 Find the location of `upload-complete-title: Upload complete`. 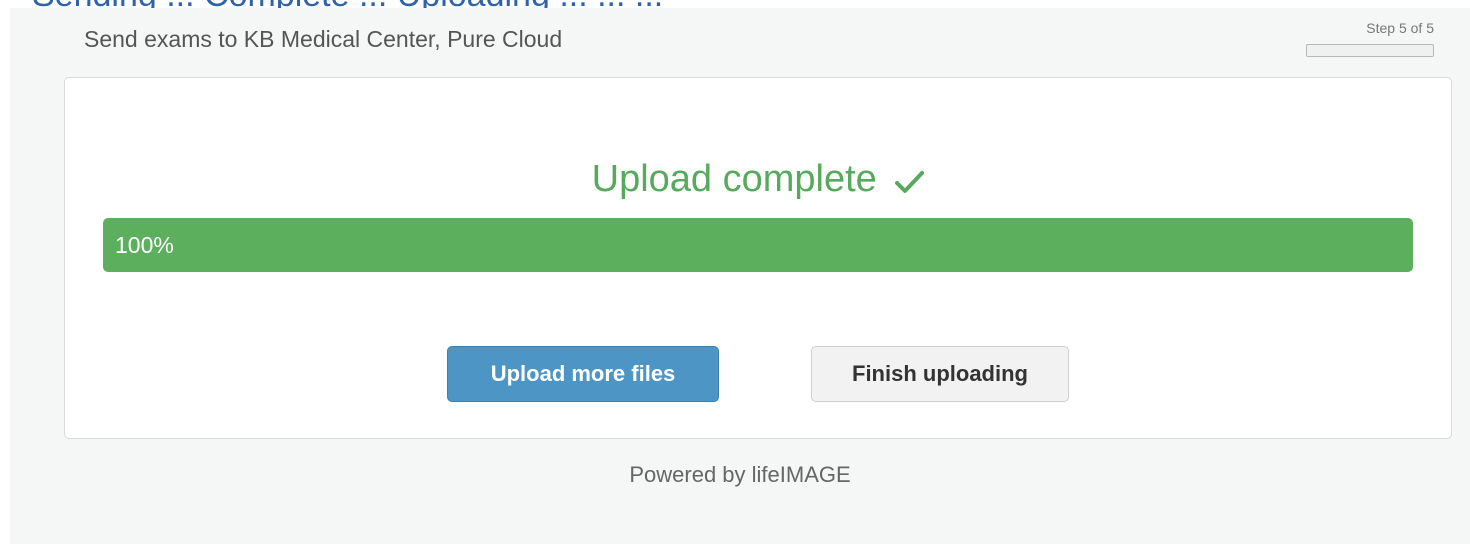

upload-complete-title: Upload complete is located at coordinates (758, 181).